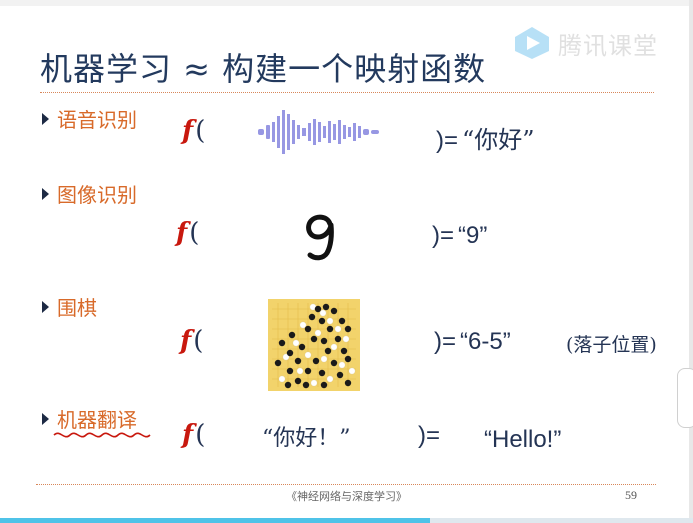 This screenshot has height=523, width=693. I want to click on title-divider, so click(347, 92).